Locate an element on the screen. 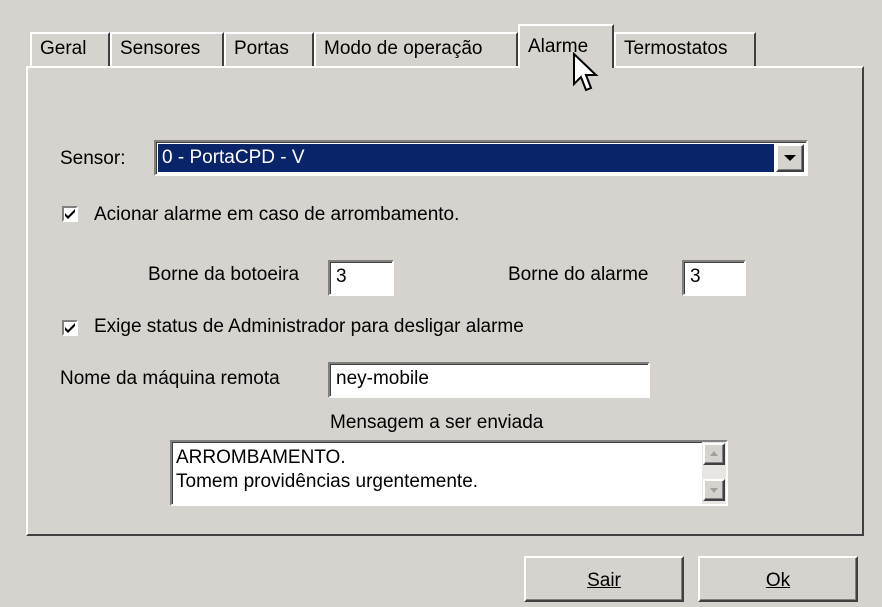  dropdown-button is located at coordinates (790, 158).